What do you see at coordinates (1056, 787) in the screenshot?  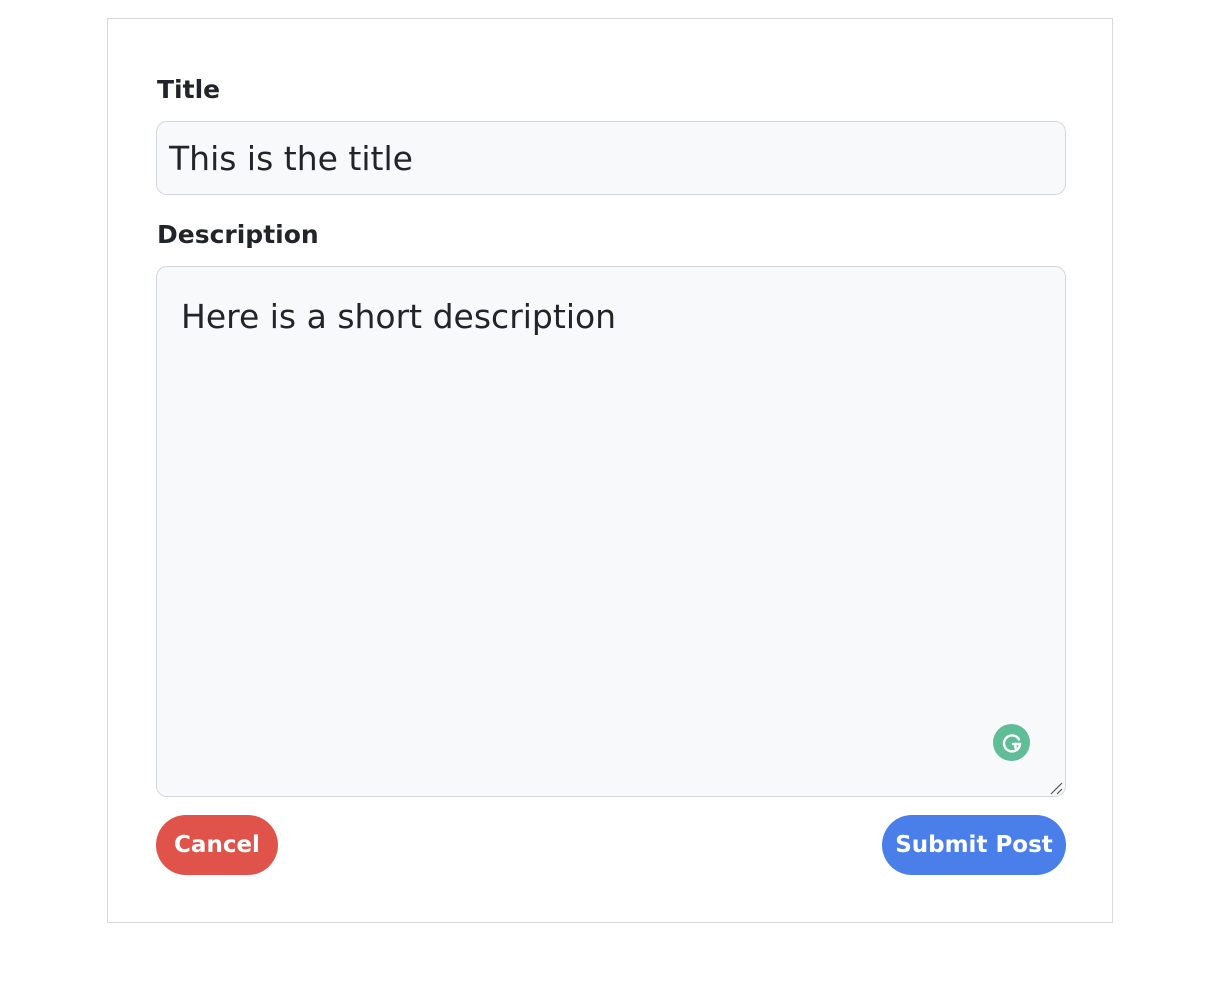 I see `resize-handle-icon` at bounding box center [1056, 787].